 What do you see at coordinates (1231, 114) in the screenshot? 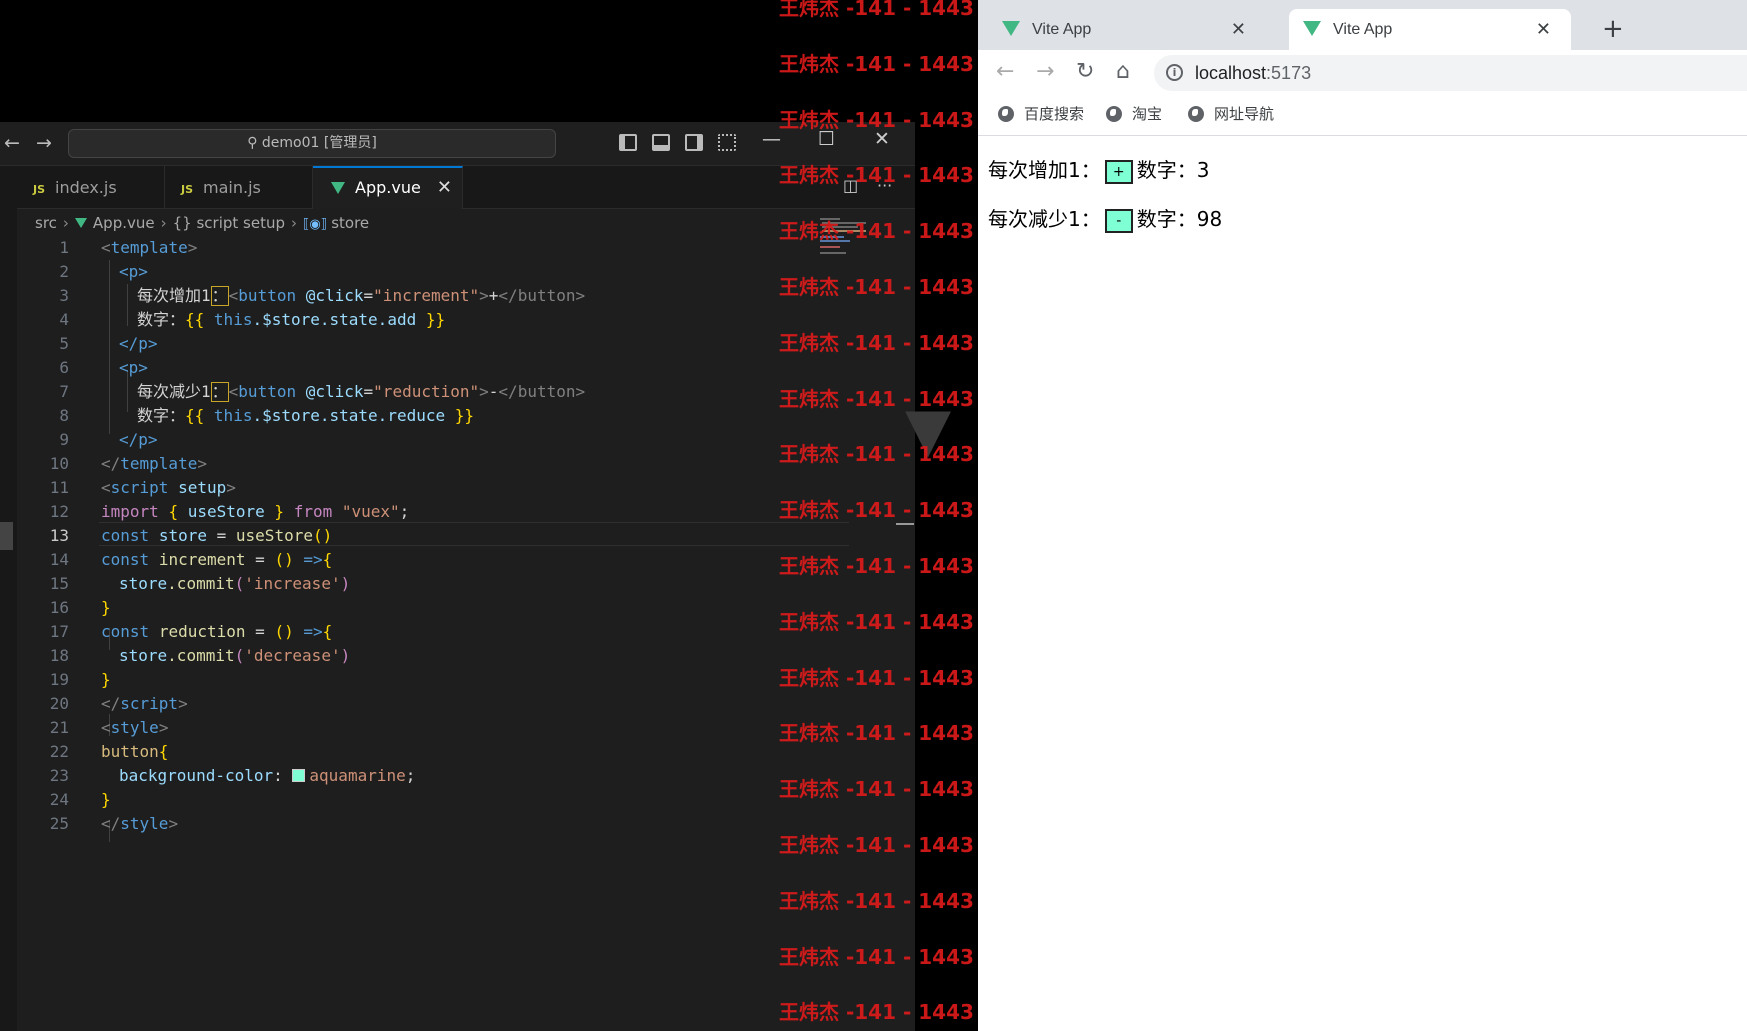
I see `bookmark-item: 网址导航` at bounding box center [1231, 114].